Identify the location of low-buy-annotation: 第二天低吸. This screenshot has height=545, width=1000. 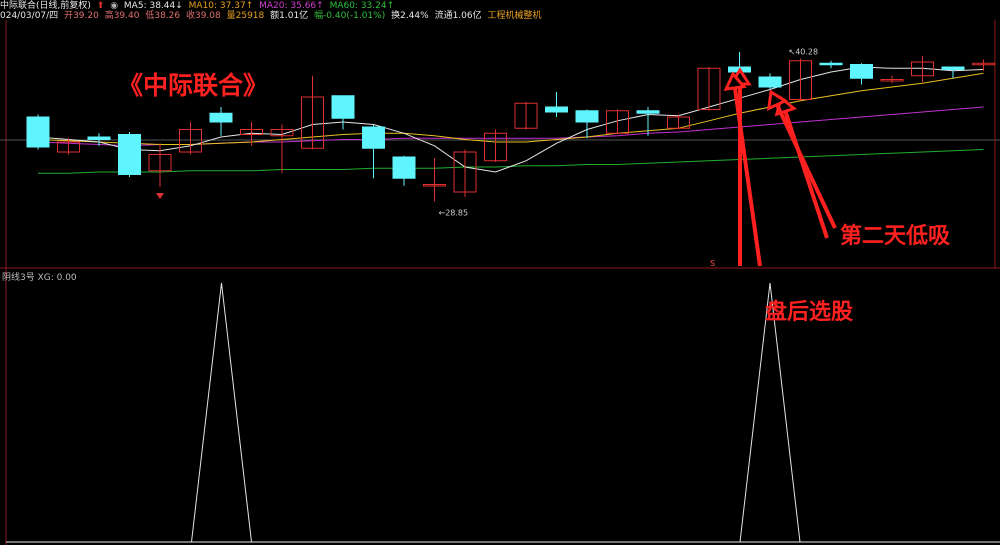
(895, 236).